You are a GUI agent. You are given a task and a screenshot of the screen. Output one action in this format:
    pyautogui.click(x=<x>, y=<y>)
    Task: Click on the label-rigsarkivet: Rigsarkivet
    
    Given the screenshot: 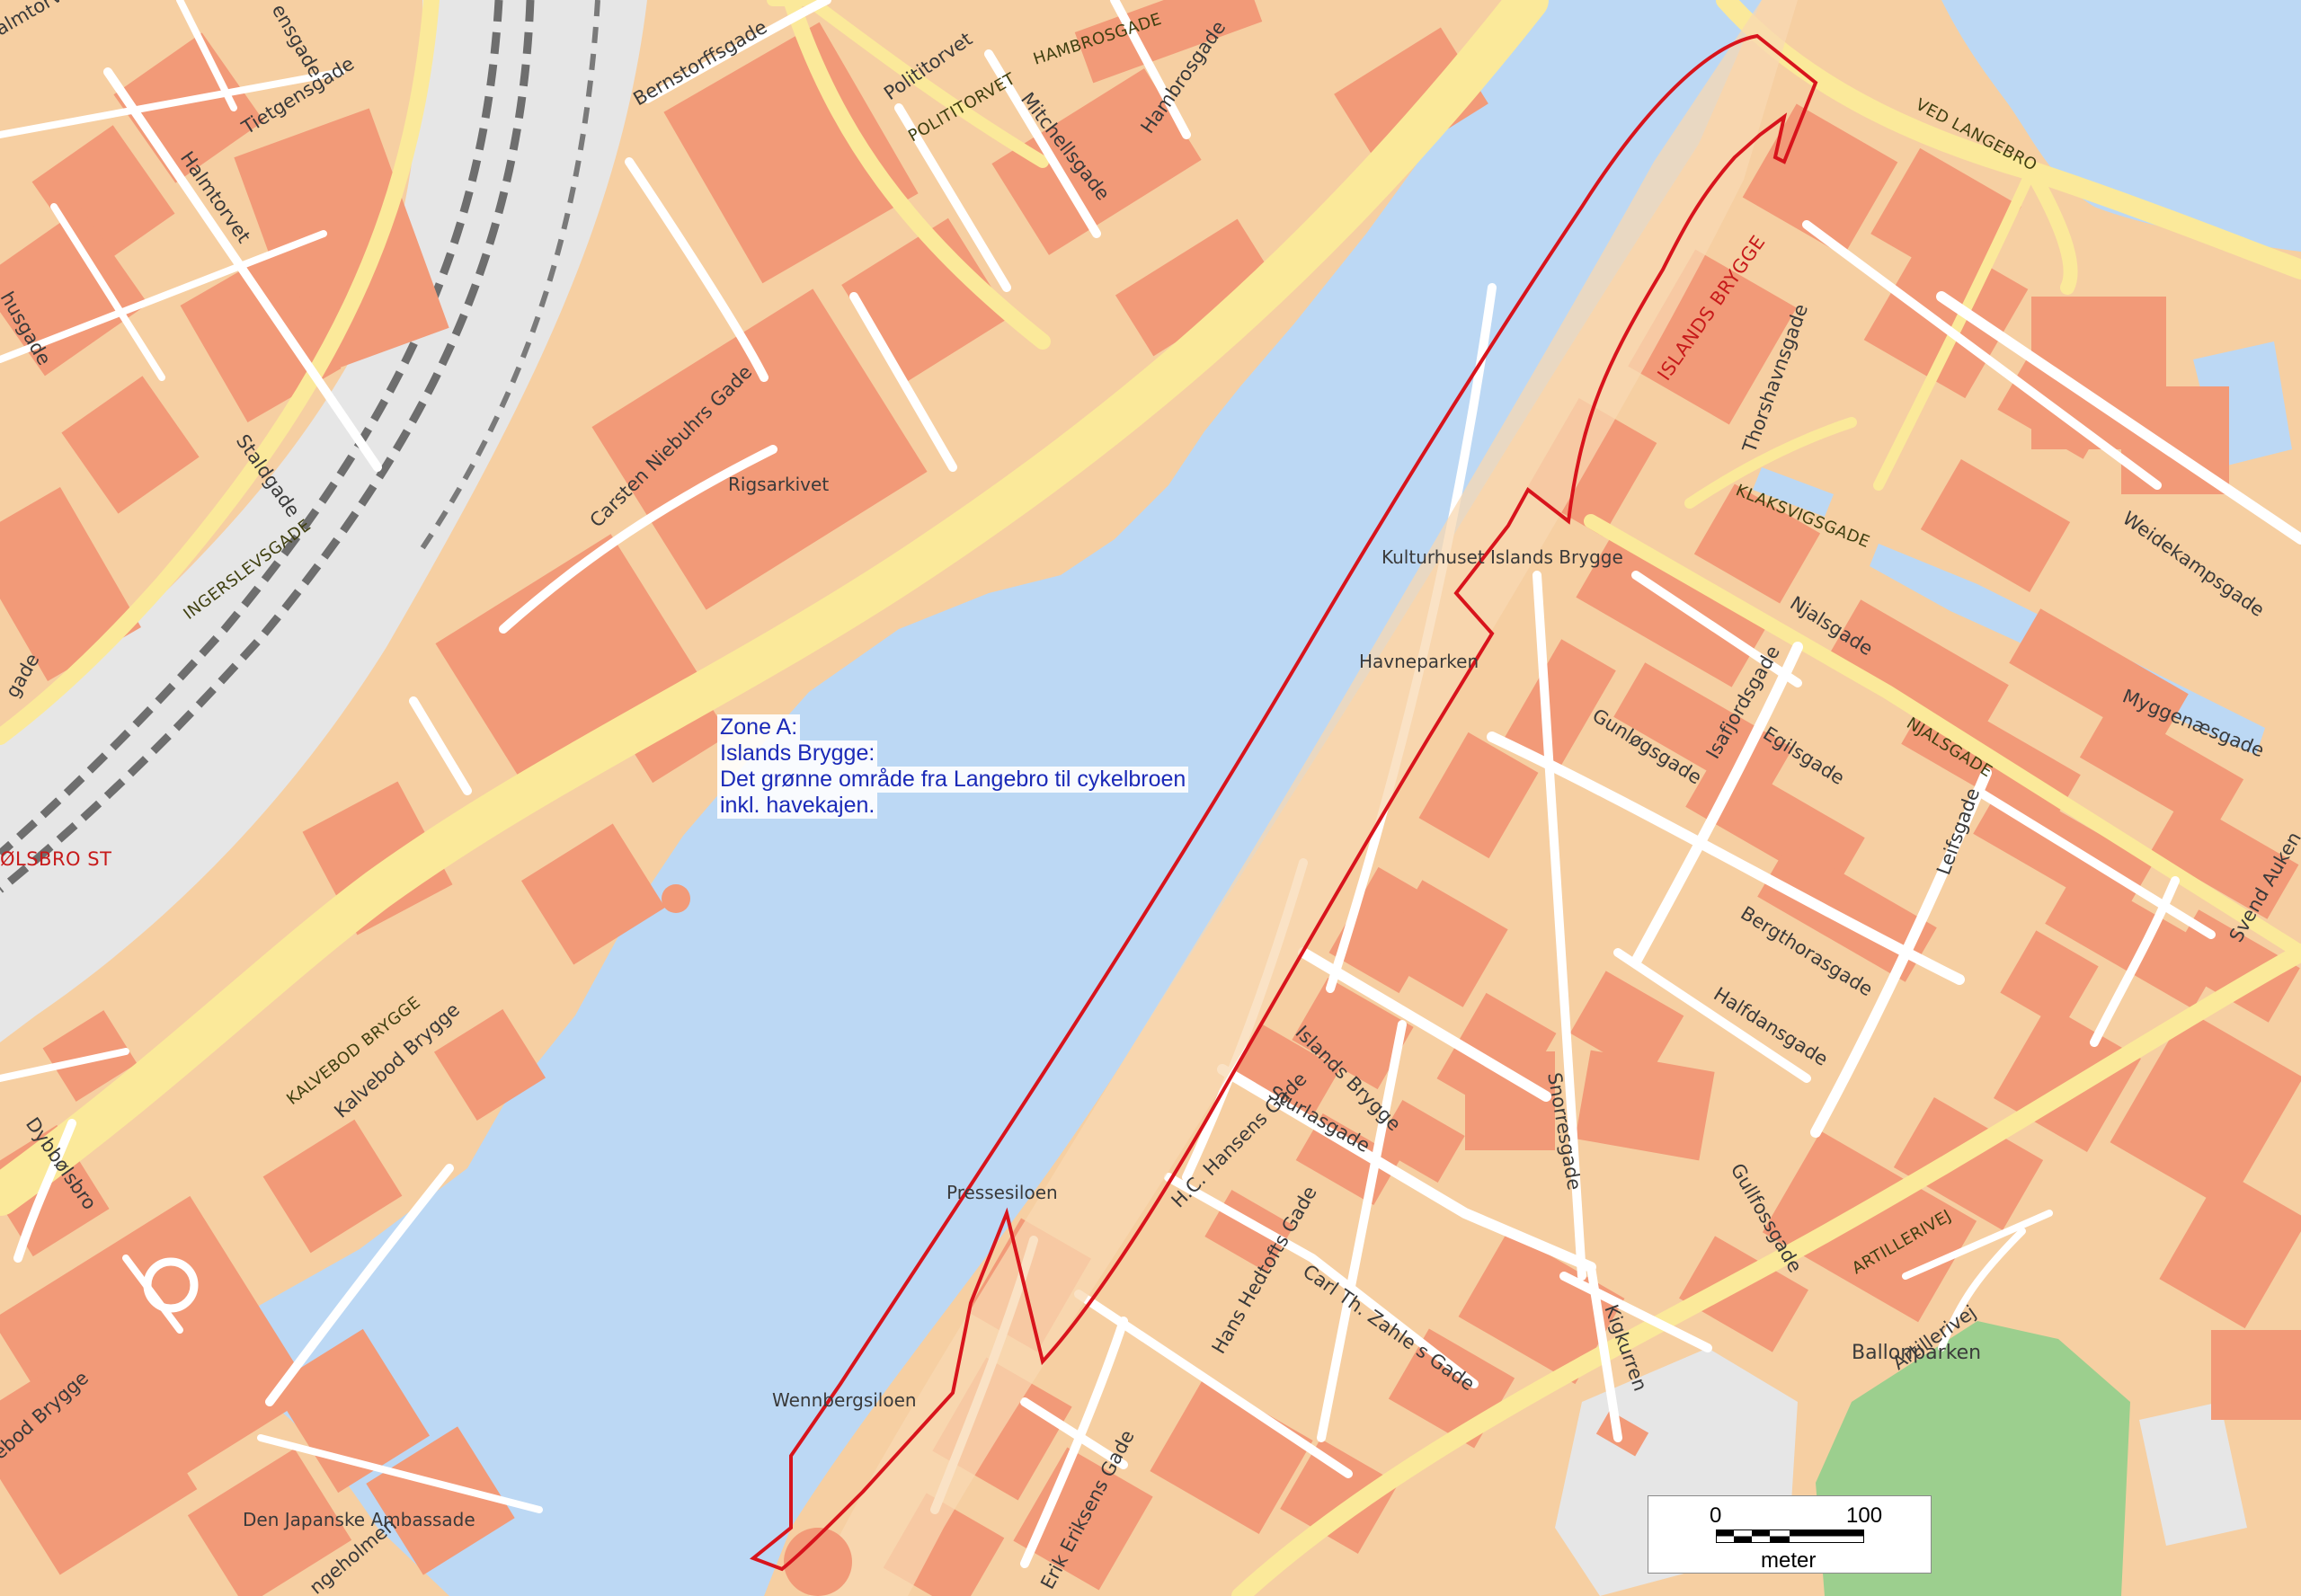 What is the action you would take?
    pyautogui.click(x=778, y=484)
    